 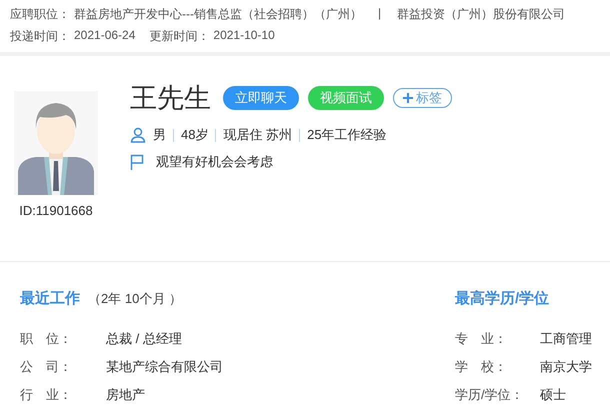 I want to click on profile-fact: 48岁, so click(x=194, y=135).